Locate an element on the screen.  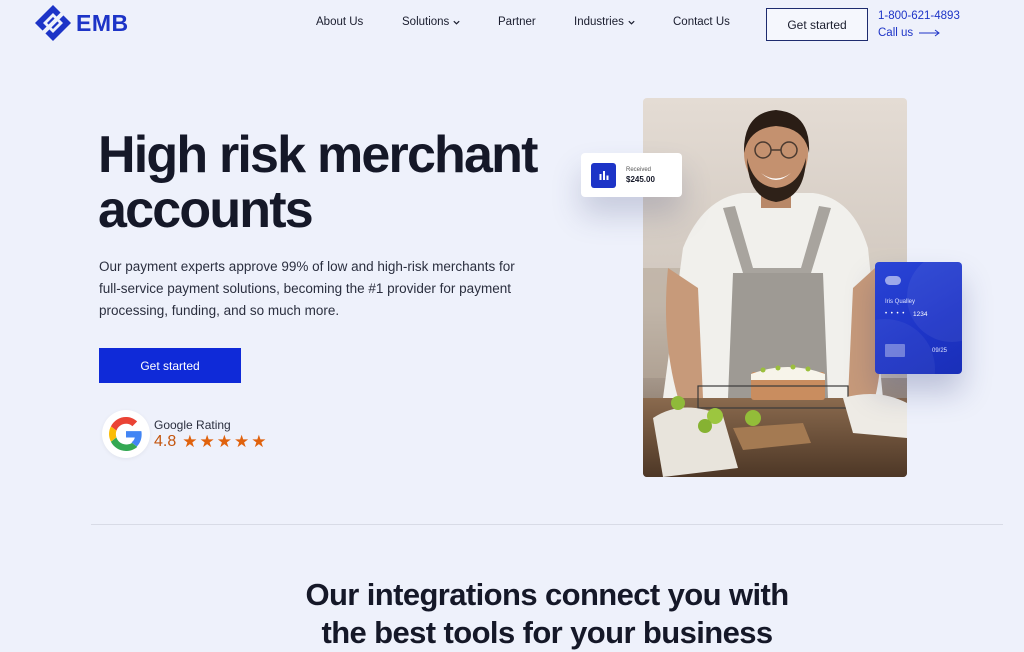
call-us-link: Call us is located at coordinates (909, 33).